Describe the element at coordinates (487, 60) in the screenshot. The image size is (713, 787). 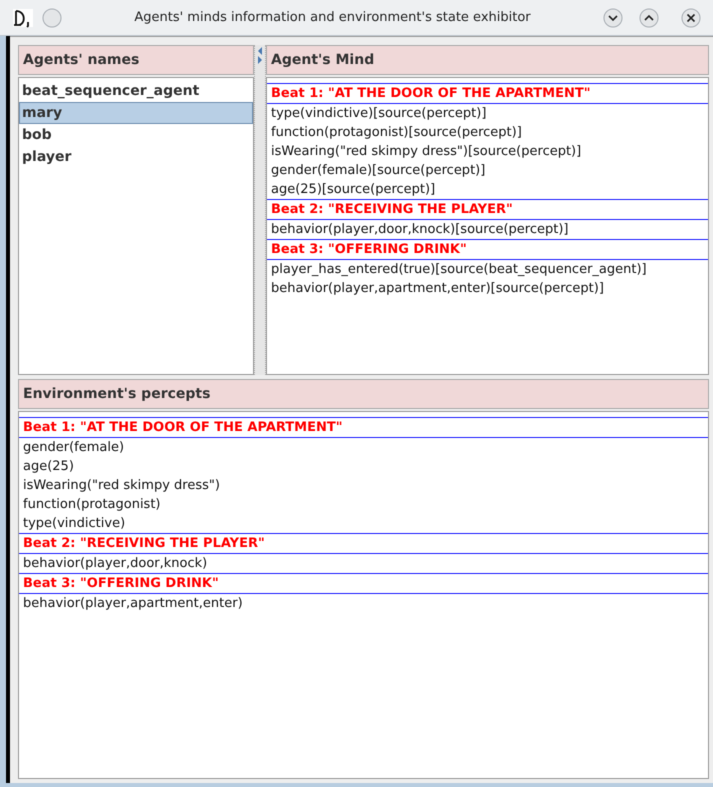
I see `column-header: Agent's Mind` at that location.